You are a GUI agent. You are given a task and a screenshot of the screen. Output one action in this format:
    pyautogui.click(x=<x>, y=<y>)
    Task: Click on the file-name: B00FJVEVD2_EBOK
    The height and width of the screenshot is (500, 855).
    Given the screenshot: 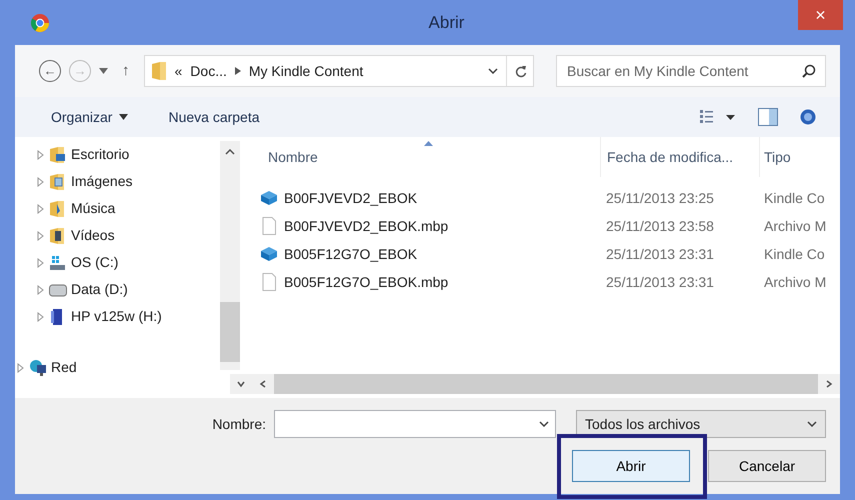 What is the action you would take?
    pyautogui.click(x=351, y=198)
    